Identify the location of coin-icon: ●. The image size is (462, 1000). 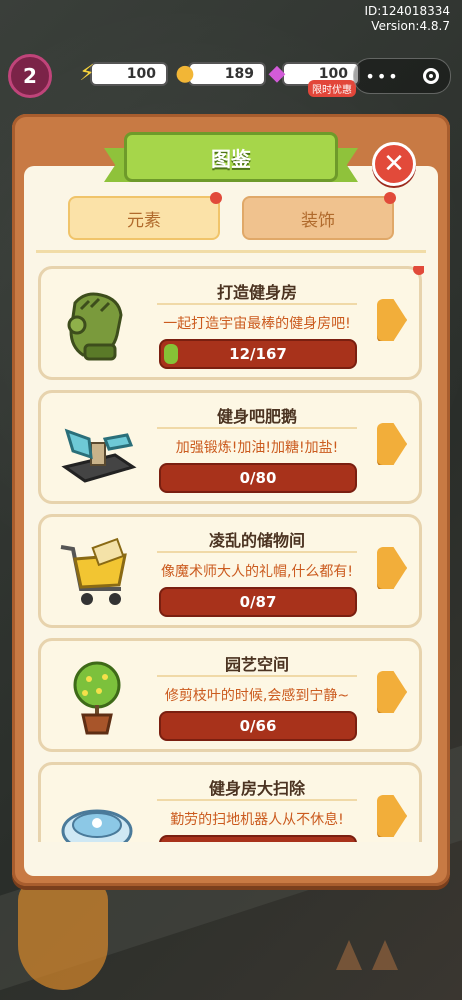
(185, 73).